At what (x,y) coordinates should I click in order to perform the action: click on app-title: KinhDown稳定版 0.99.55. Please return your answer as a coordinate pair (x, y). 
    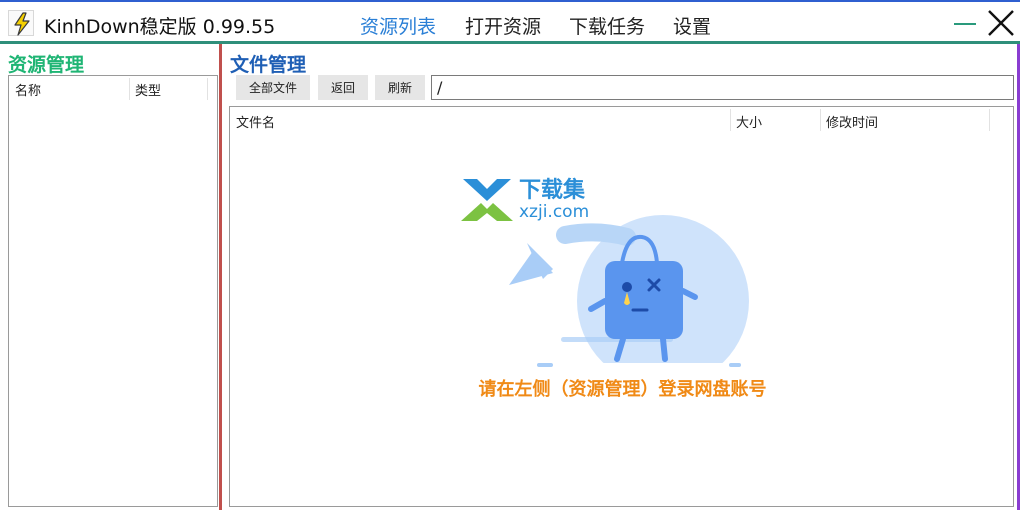
    Looking at the image, I should click on (160, 27).